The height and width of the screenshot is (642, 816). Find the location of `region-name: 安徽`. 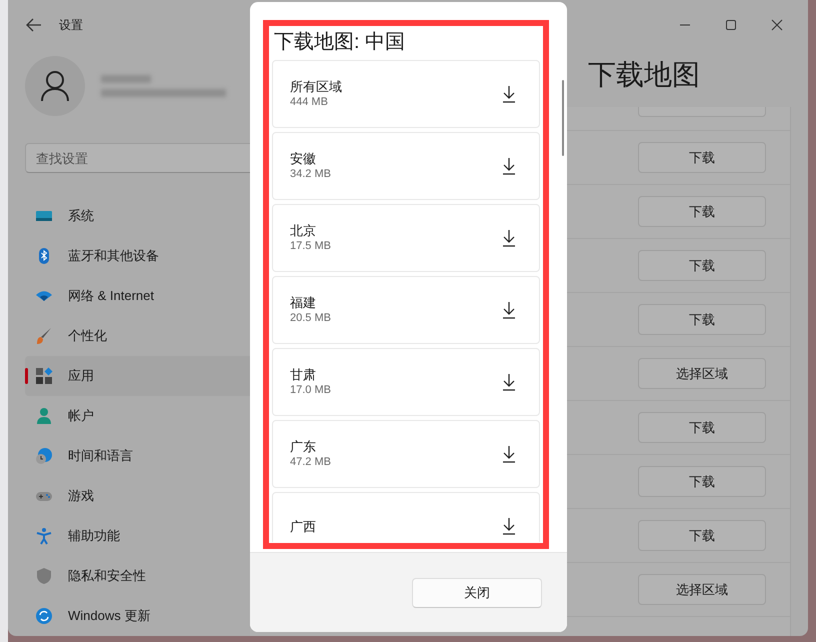

region-name: 安徽 is located at coordinates (303, 158).